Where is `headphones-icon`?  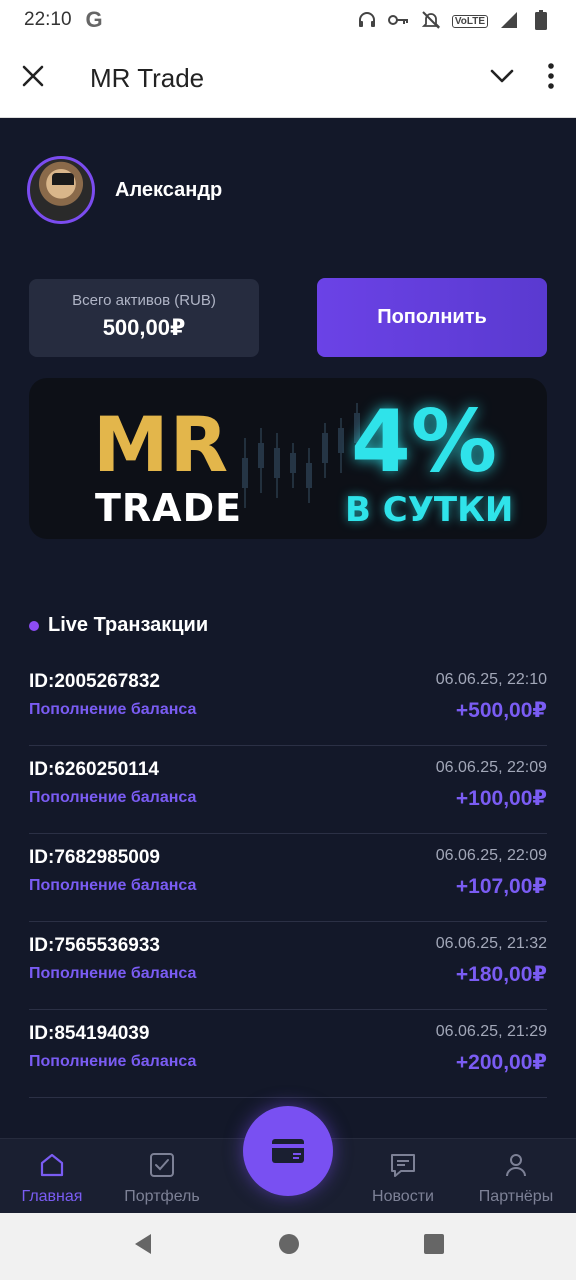 headphones-icon is located at coordinates (367, 20).